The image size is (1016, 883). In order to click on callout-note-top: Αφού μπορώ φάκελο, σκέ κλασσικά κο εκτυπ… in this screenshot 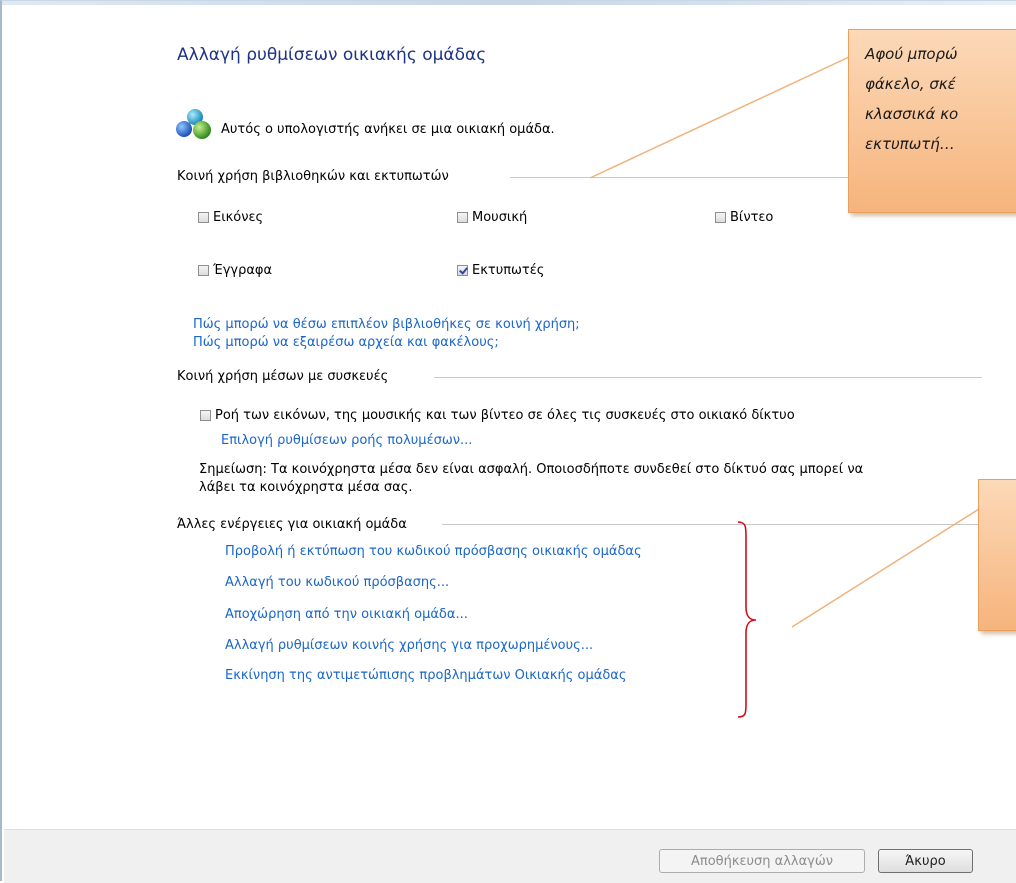, I will do `click(932, 121)`.